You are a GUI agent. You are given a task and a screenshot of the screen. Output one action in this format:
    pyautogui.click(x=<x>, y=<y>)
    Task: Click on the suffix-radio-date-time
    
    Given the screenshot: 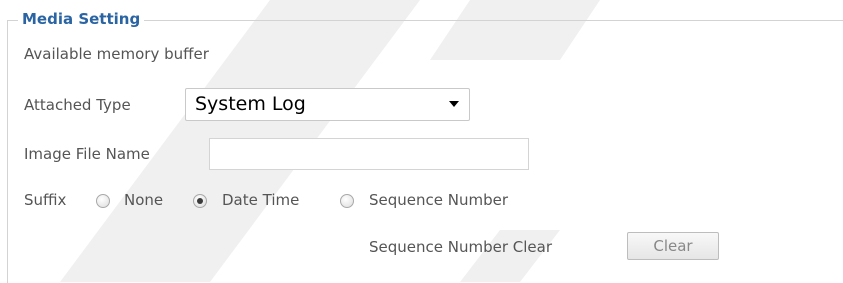 What is the action you would take?
    pyautogui.click(x=200, y=201)
    